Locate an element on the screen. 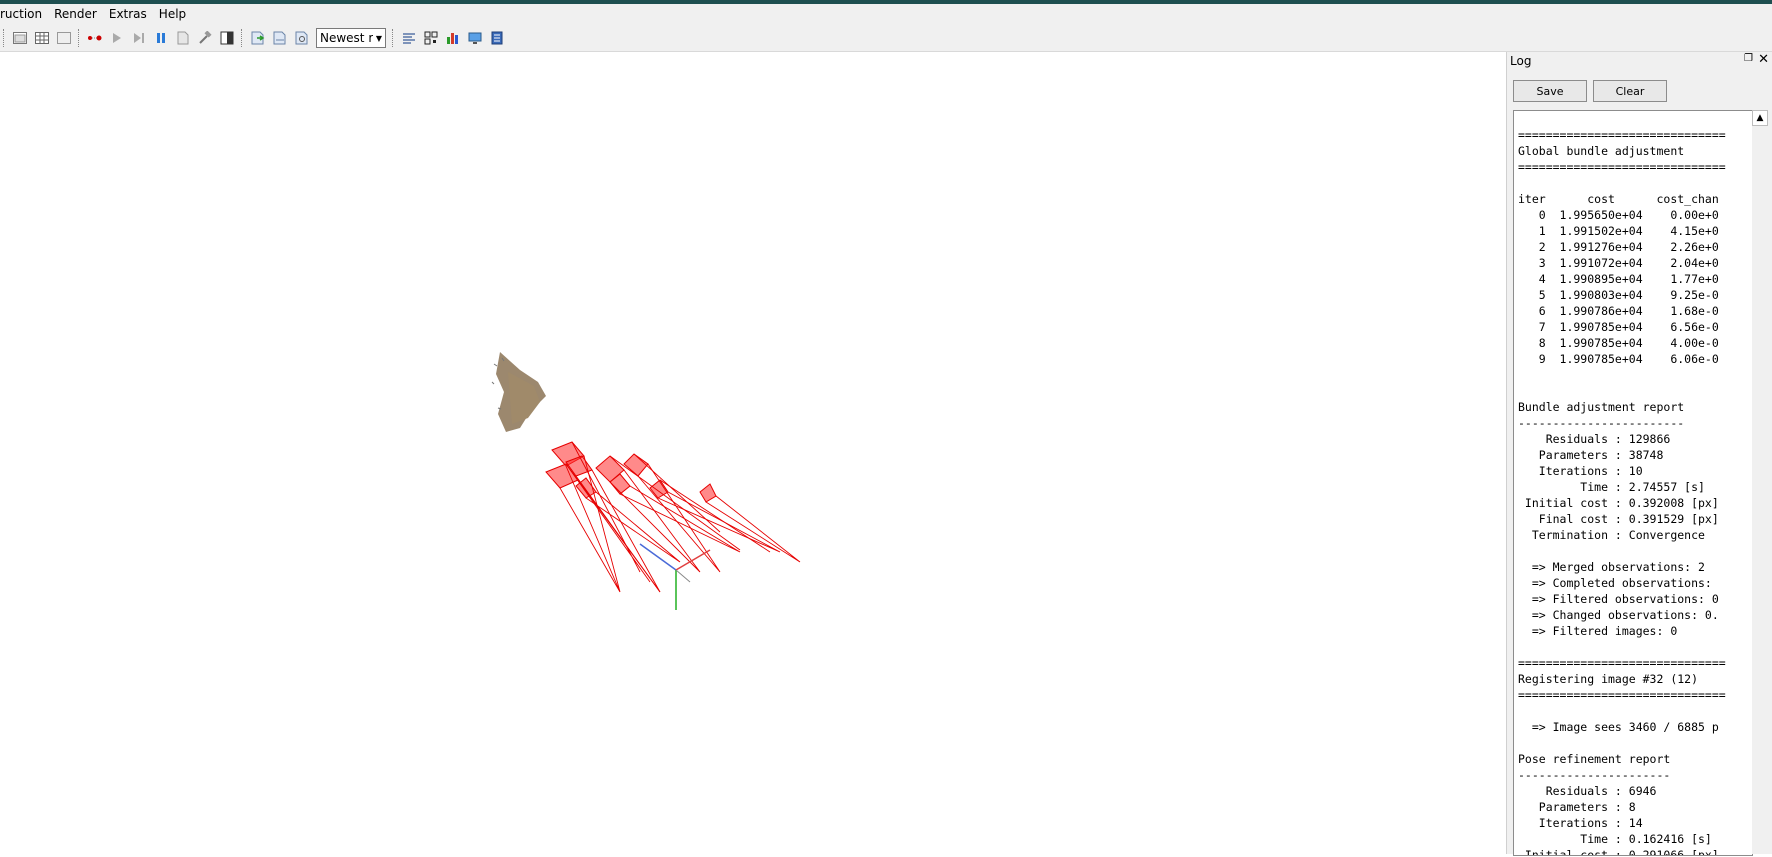  file-icon is located at coordinates (183, 38).